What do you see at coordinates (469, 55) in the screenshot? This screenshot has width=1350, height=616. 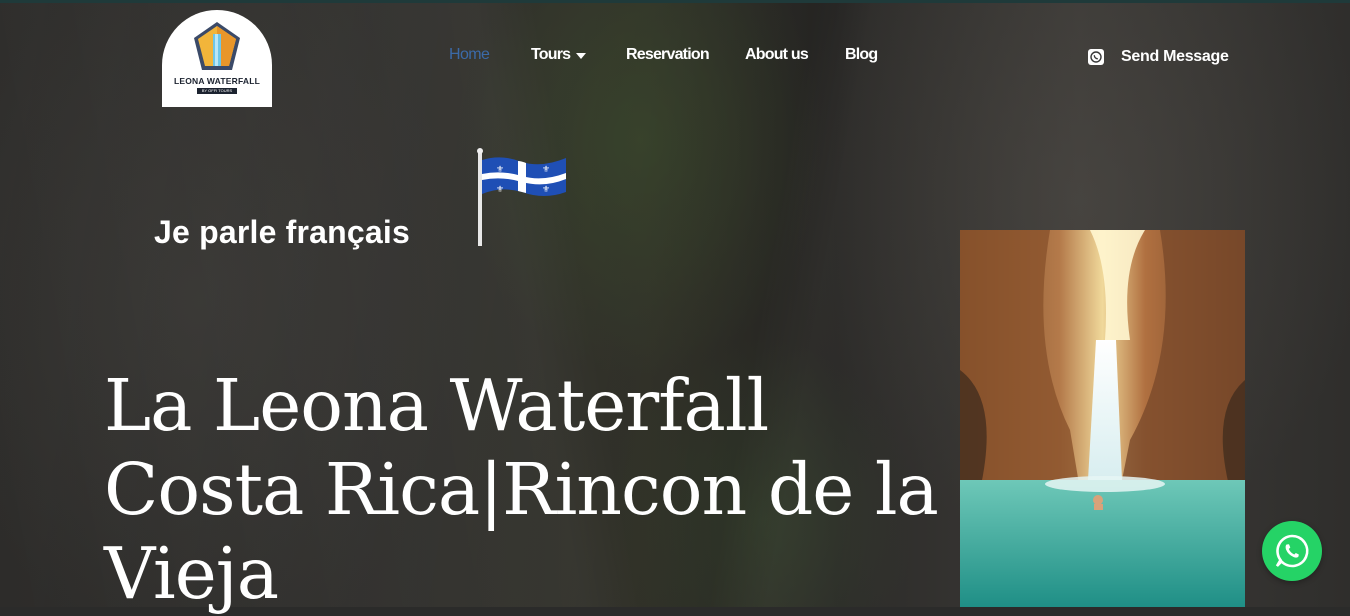 I see `nav-item-home: Home` at bounding box center [469, 55].